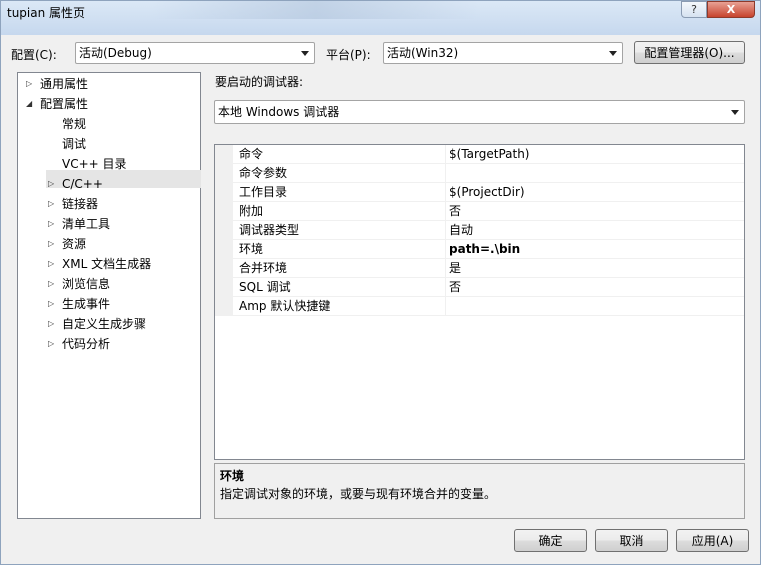  I want to click on tree-item-label: 通用属性, so click(64, 84).